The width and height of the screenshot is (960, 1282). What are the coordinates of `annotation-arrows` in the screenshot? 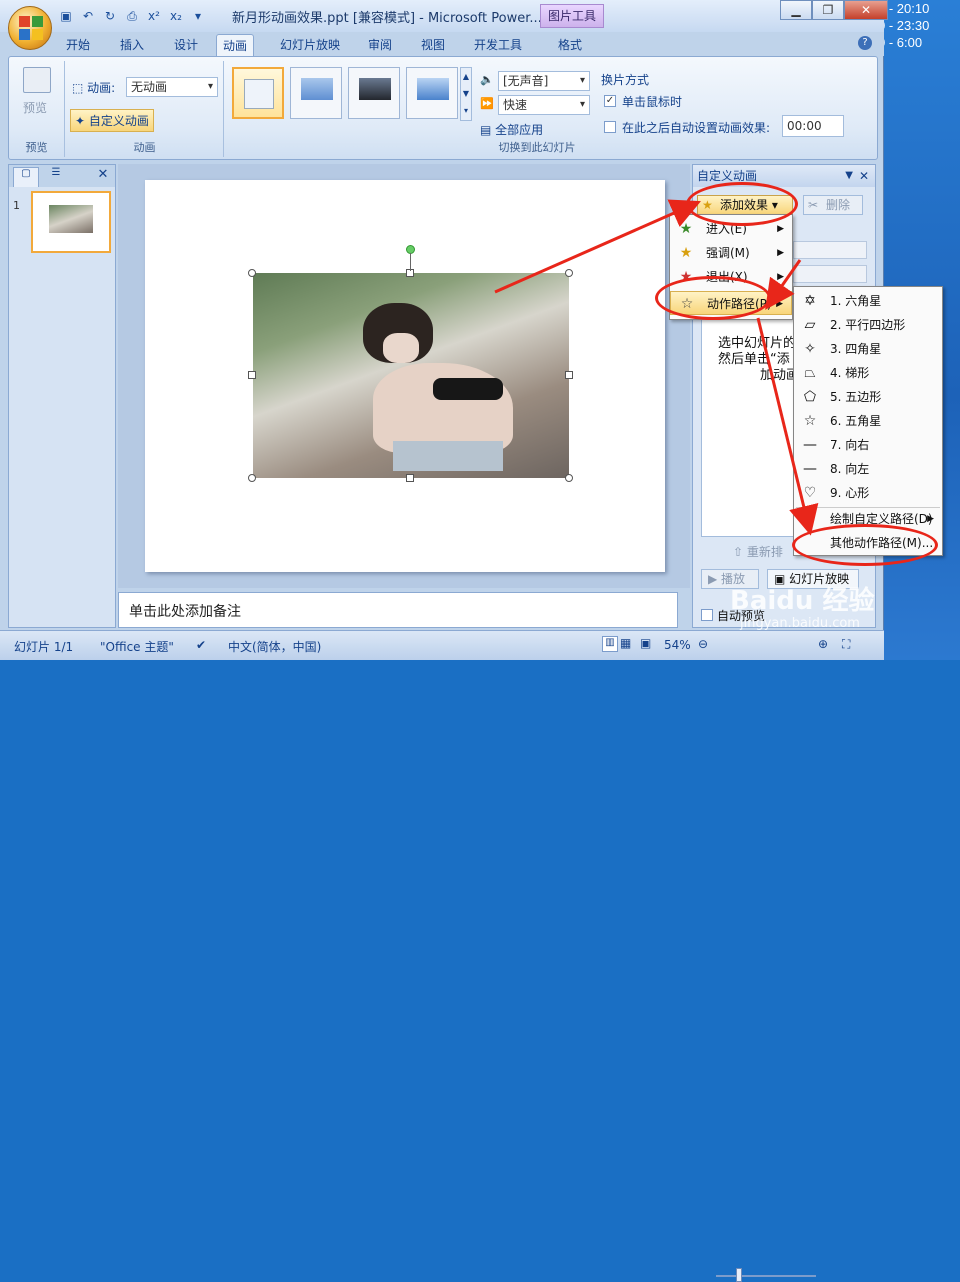 It's located at (656, 367).